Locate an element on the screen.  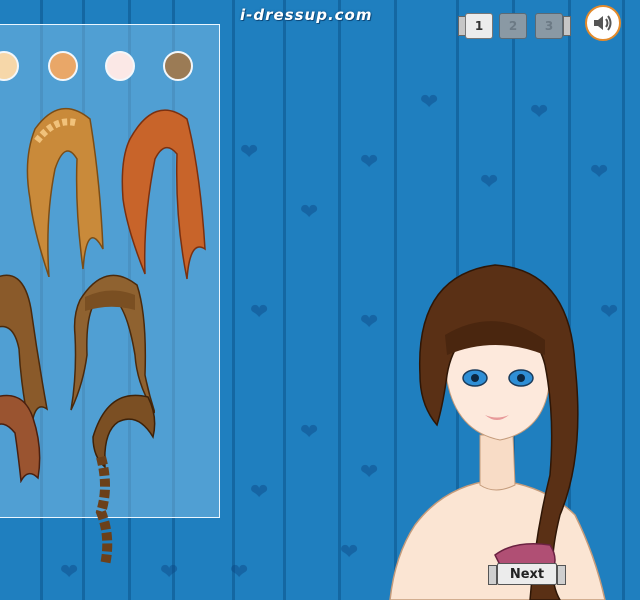
swatch-pink is located at coordinates (120, 66).